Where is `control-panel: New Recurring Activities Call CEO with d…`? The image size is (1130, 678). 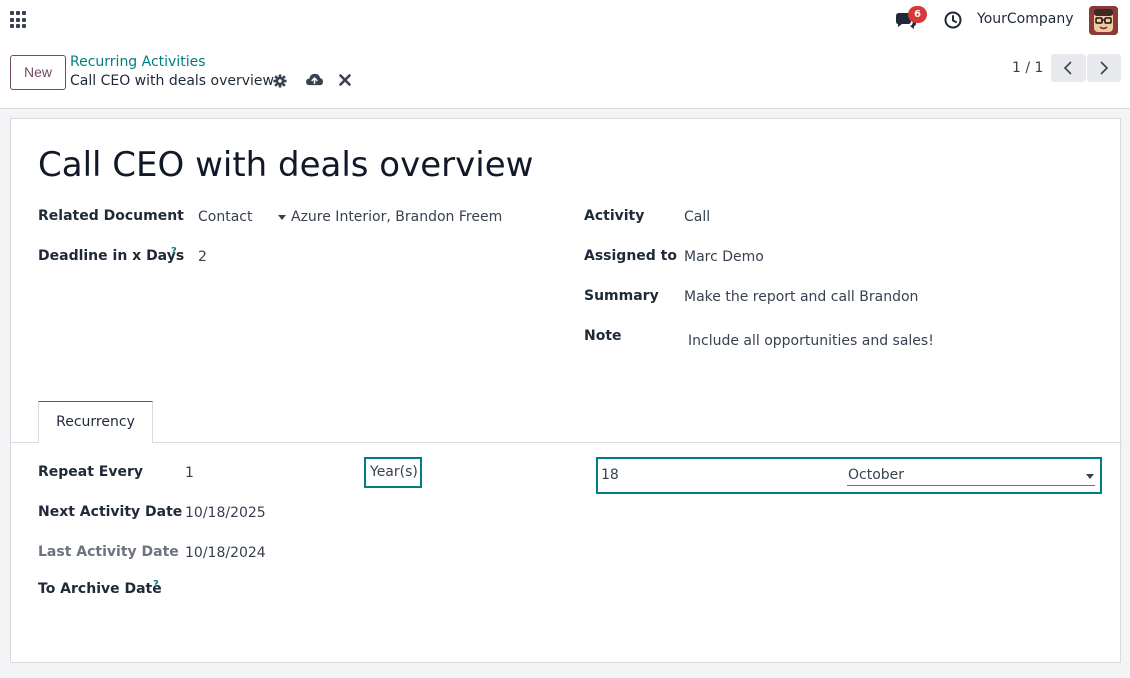 control-panel: New Recurring Activities Call CEO with d… is located at coordinates (565, 74).